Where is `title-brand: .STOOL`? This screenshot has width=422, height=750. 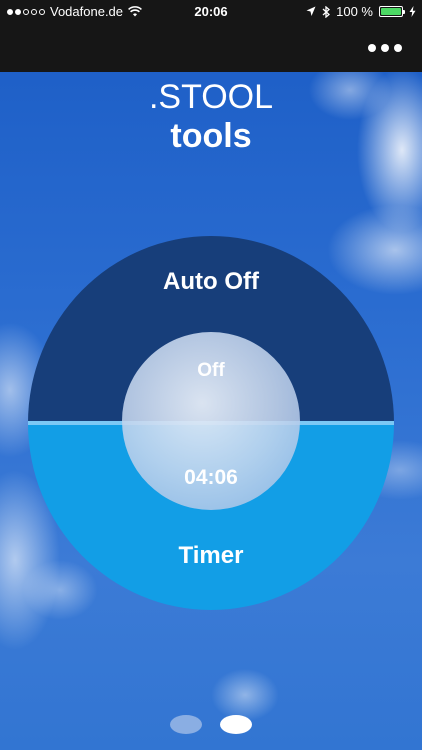
title-brand: .STOOL is located at coordinates (211, 97).